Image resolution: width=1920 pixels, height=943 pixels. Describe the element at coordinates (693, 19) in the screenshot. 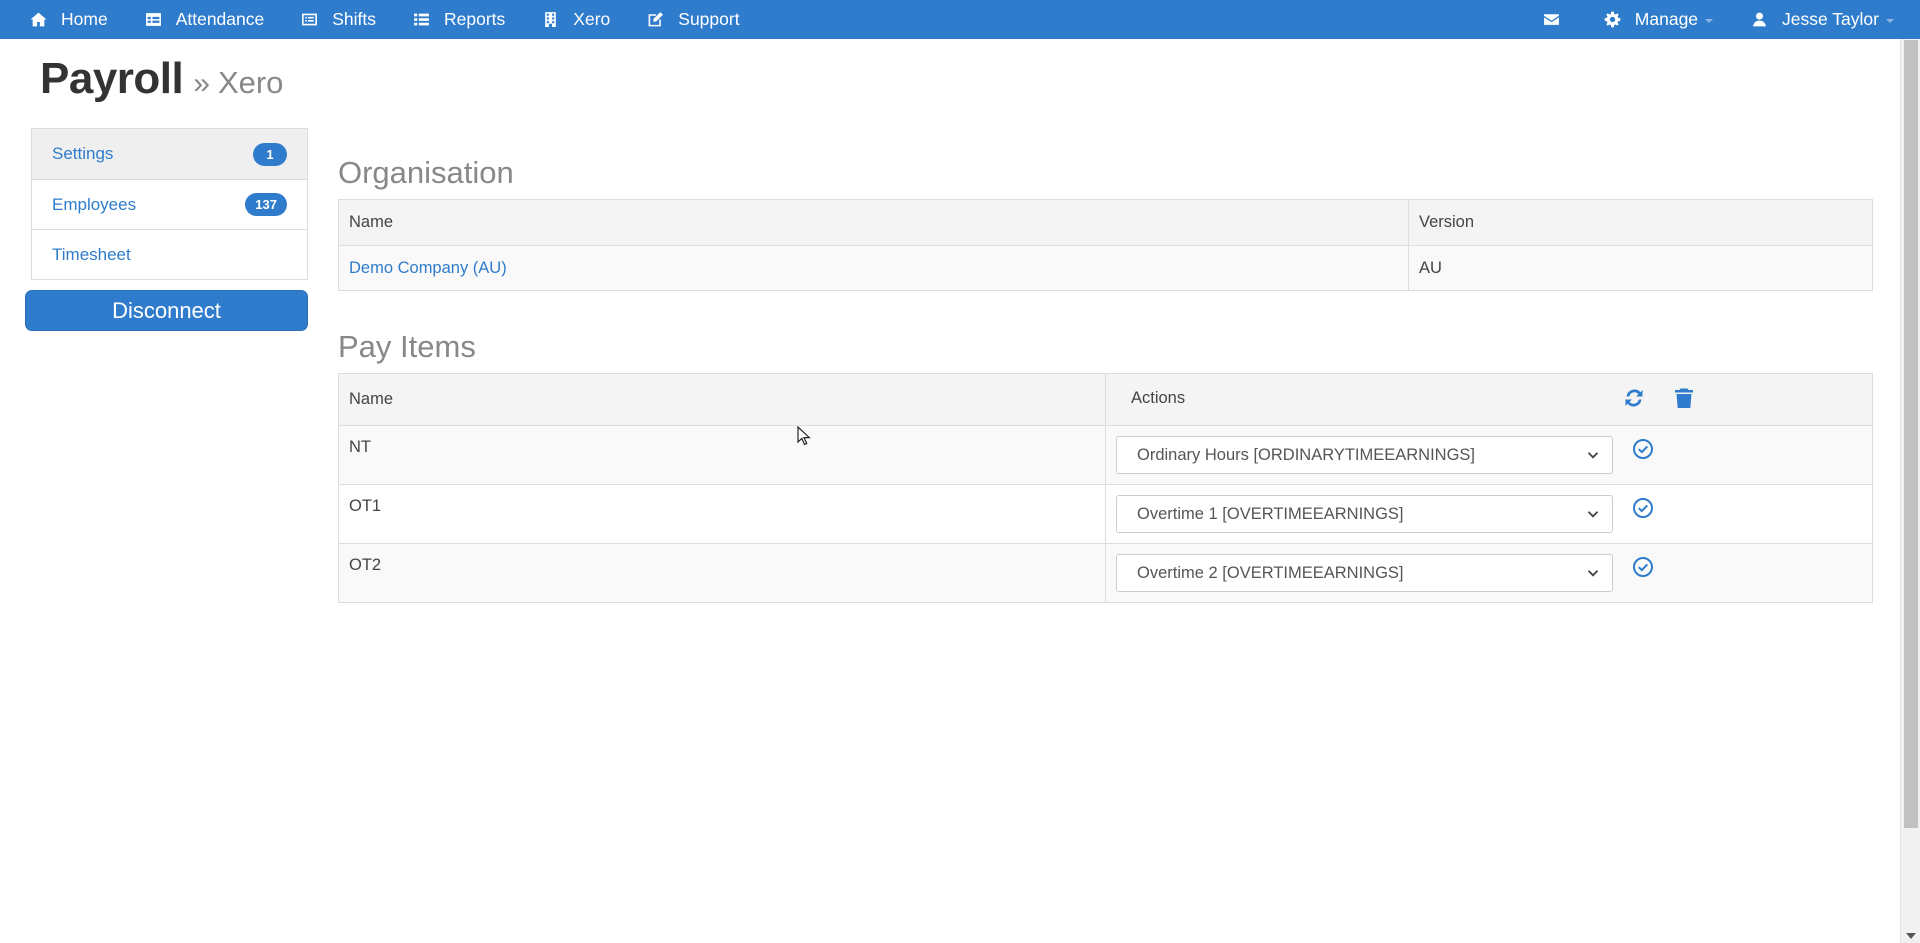

I see `nav-support: Support` at that location.